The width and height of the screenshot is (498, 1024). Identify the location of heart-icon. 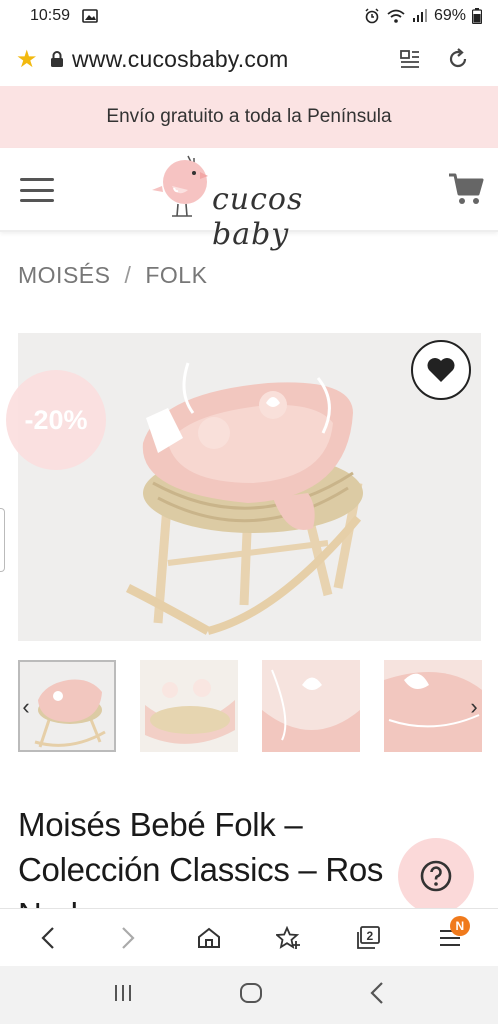
(441, 370).